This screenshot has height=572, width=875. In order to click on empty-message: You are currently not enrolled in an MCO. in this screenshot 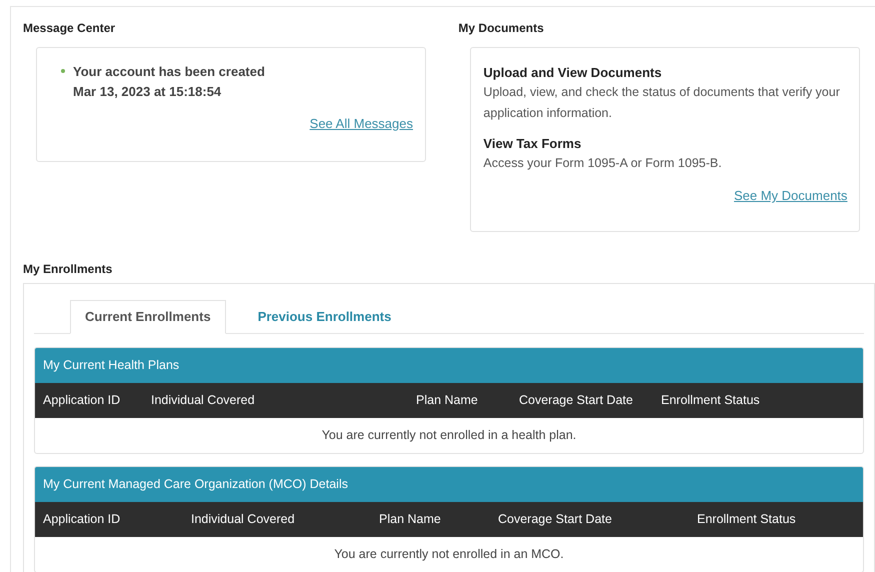, I will do `click(449, 555)`.